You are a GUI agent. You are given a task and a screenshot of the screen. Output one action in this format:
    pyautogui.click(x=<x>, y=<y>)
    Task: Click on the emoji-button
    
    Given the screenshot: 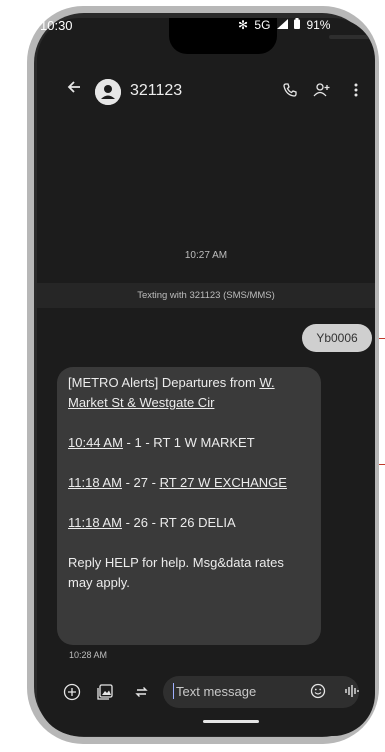 What is the action you would take?
    pyautogui.click(x=318, y=693)
    